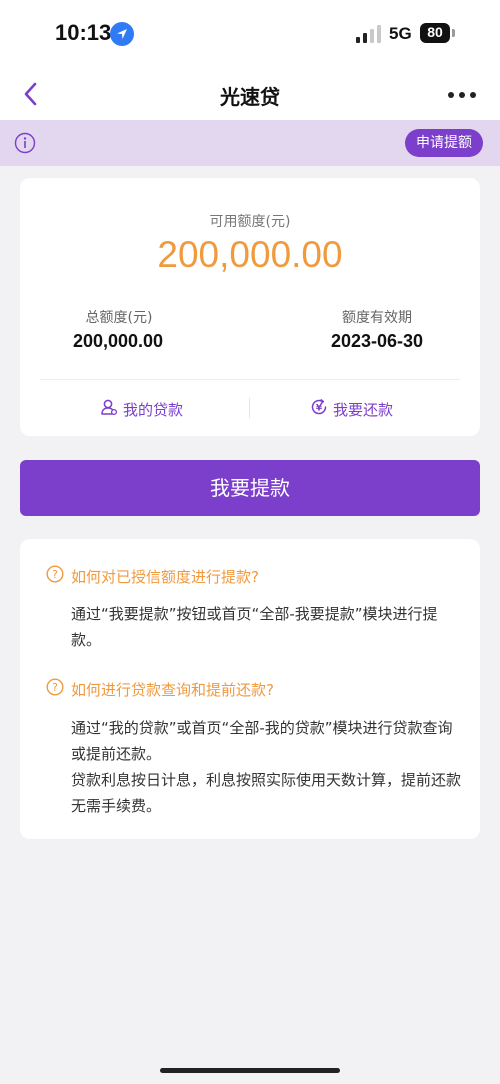  Describe the element at coordinates (25, 143) in the screenshot. I see `info-icon` at that location.